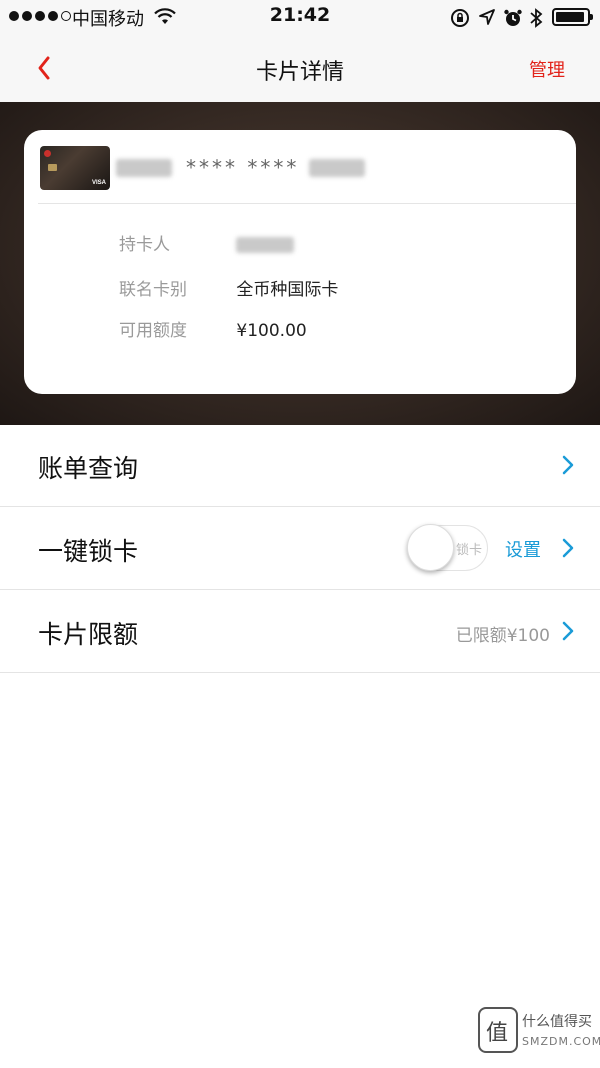 The height and width of the screenshot is (1068, 600). Describe the element at coordinates (487, 17) in the screenshot. I see `location-arrow-icon` at that location.